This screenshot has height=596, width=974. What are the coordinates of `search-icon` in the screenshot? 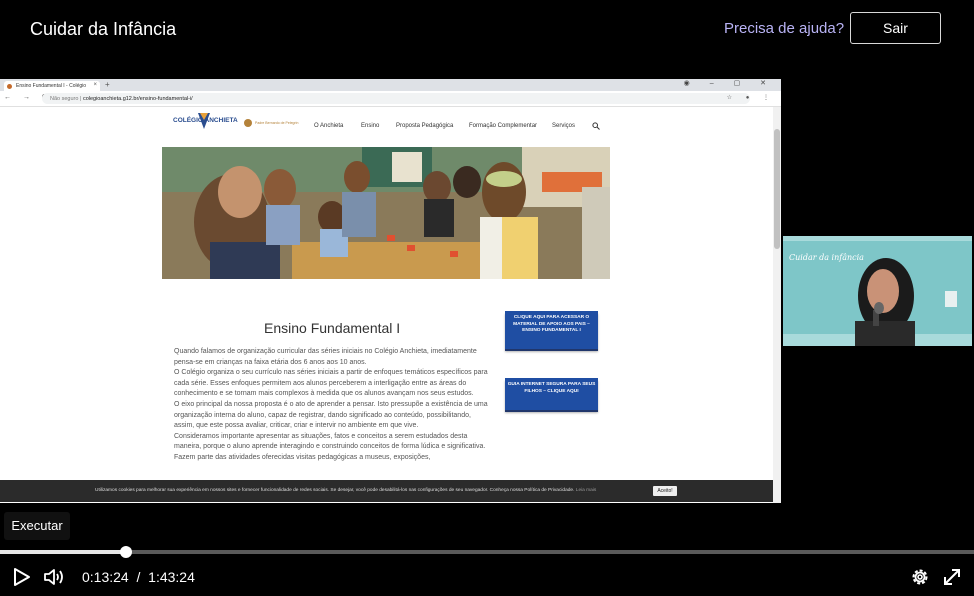 It's located at (596, 126).